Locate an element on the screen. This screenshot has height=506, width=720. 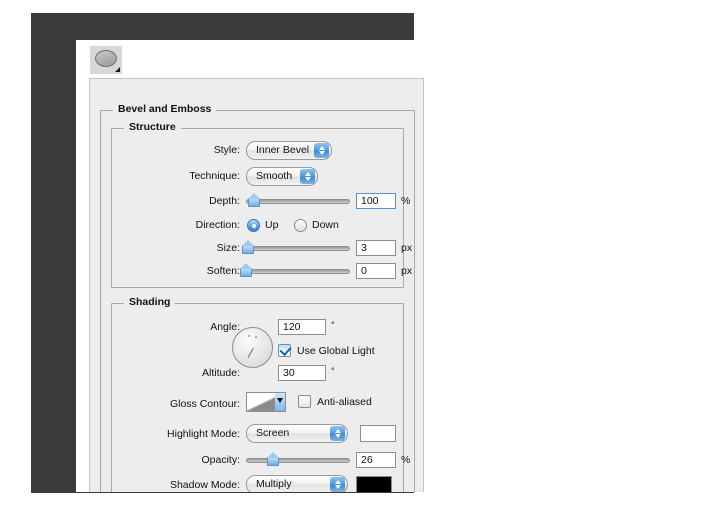
highlight-opacity-slider is located at coordinates (298, 459).